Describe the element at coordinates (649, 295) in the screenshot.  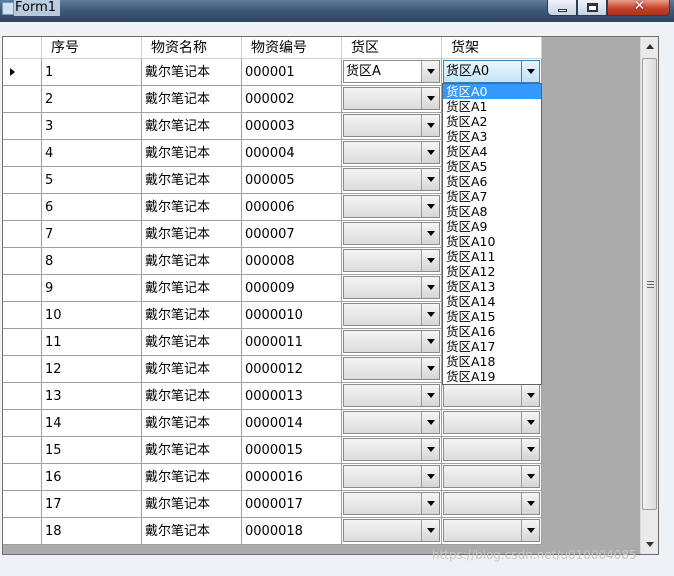
I see `vertical-scrollbar` at that location.